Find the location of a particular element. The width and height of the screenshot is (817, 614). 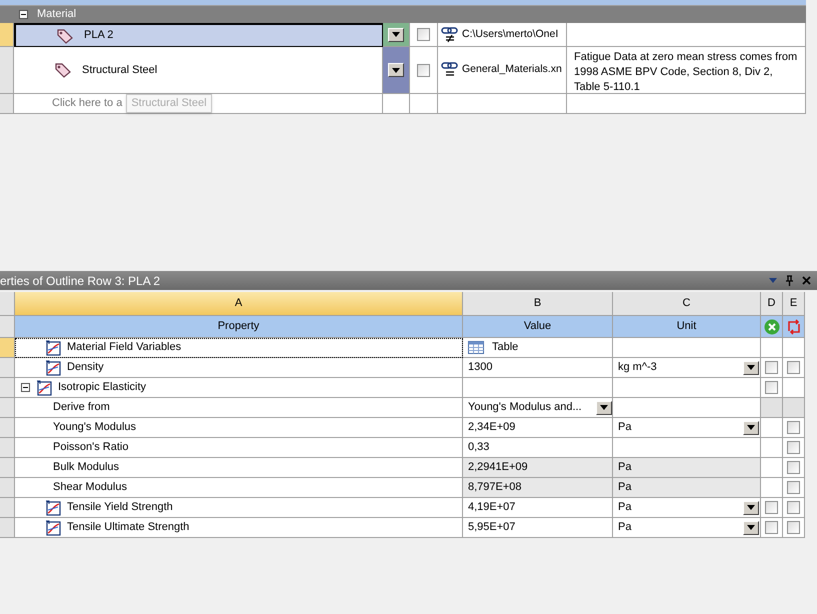

loop-arrows-icon is located at coordinates (794, 326).